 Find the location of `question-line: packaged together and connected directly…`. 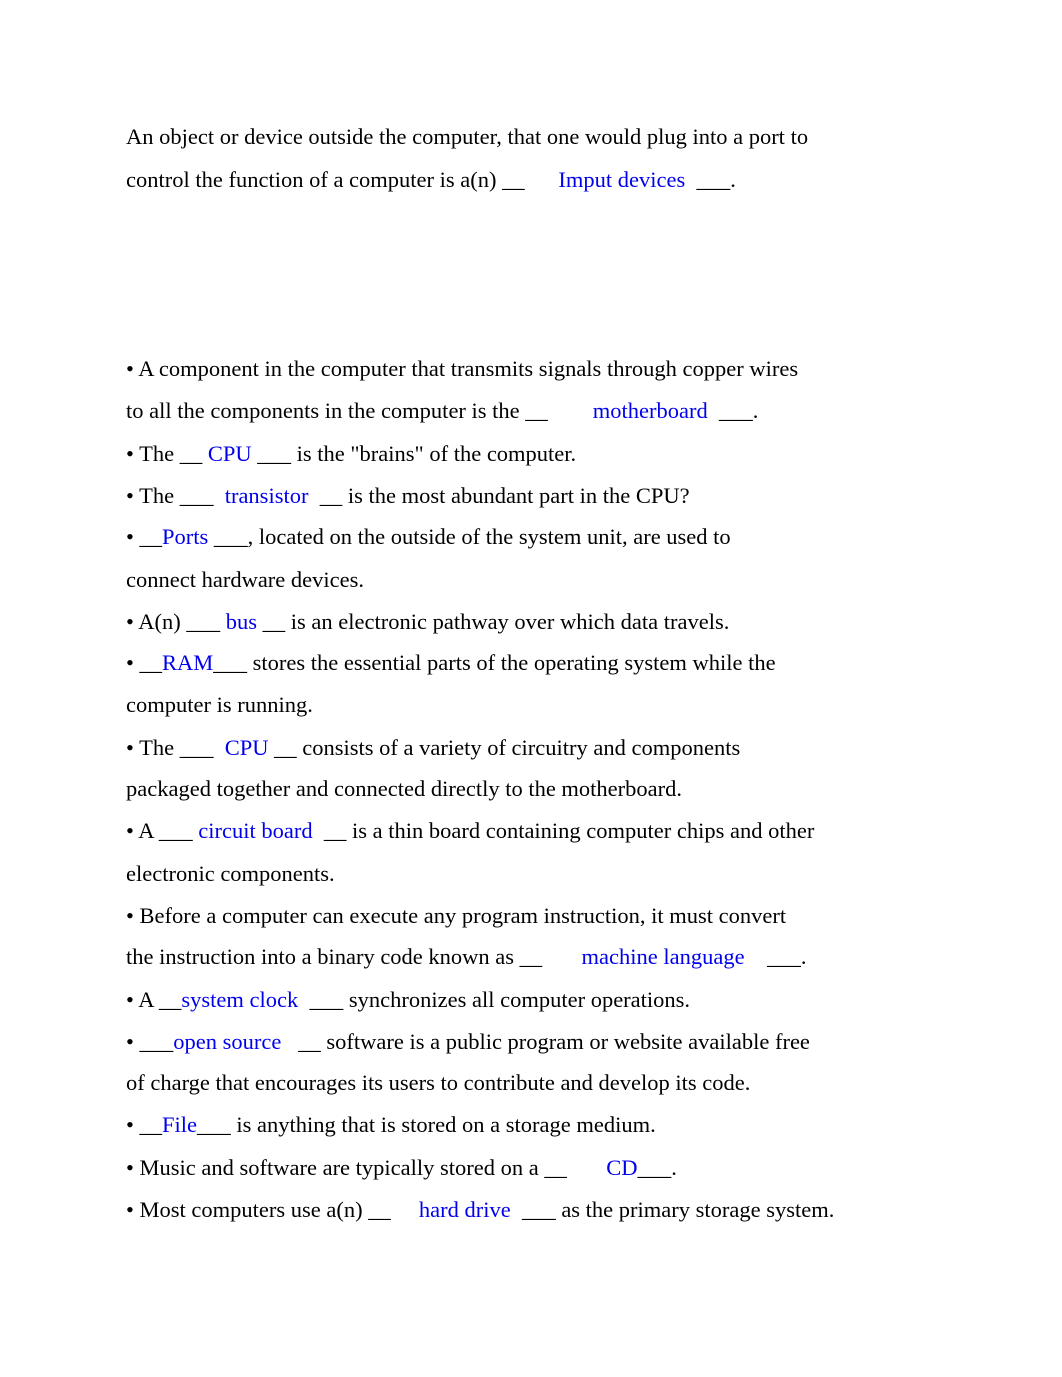

question-line: packaged together and connected directly… is located at coordinates (404, 789).